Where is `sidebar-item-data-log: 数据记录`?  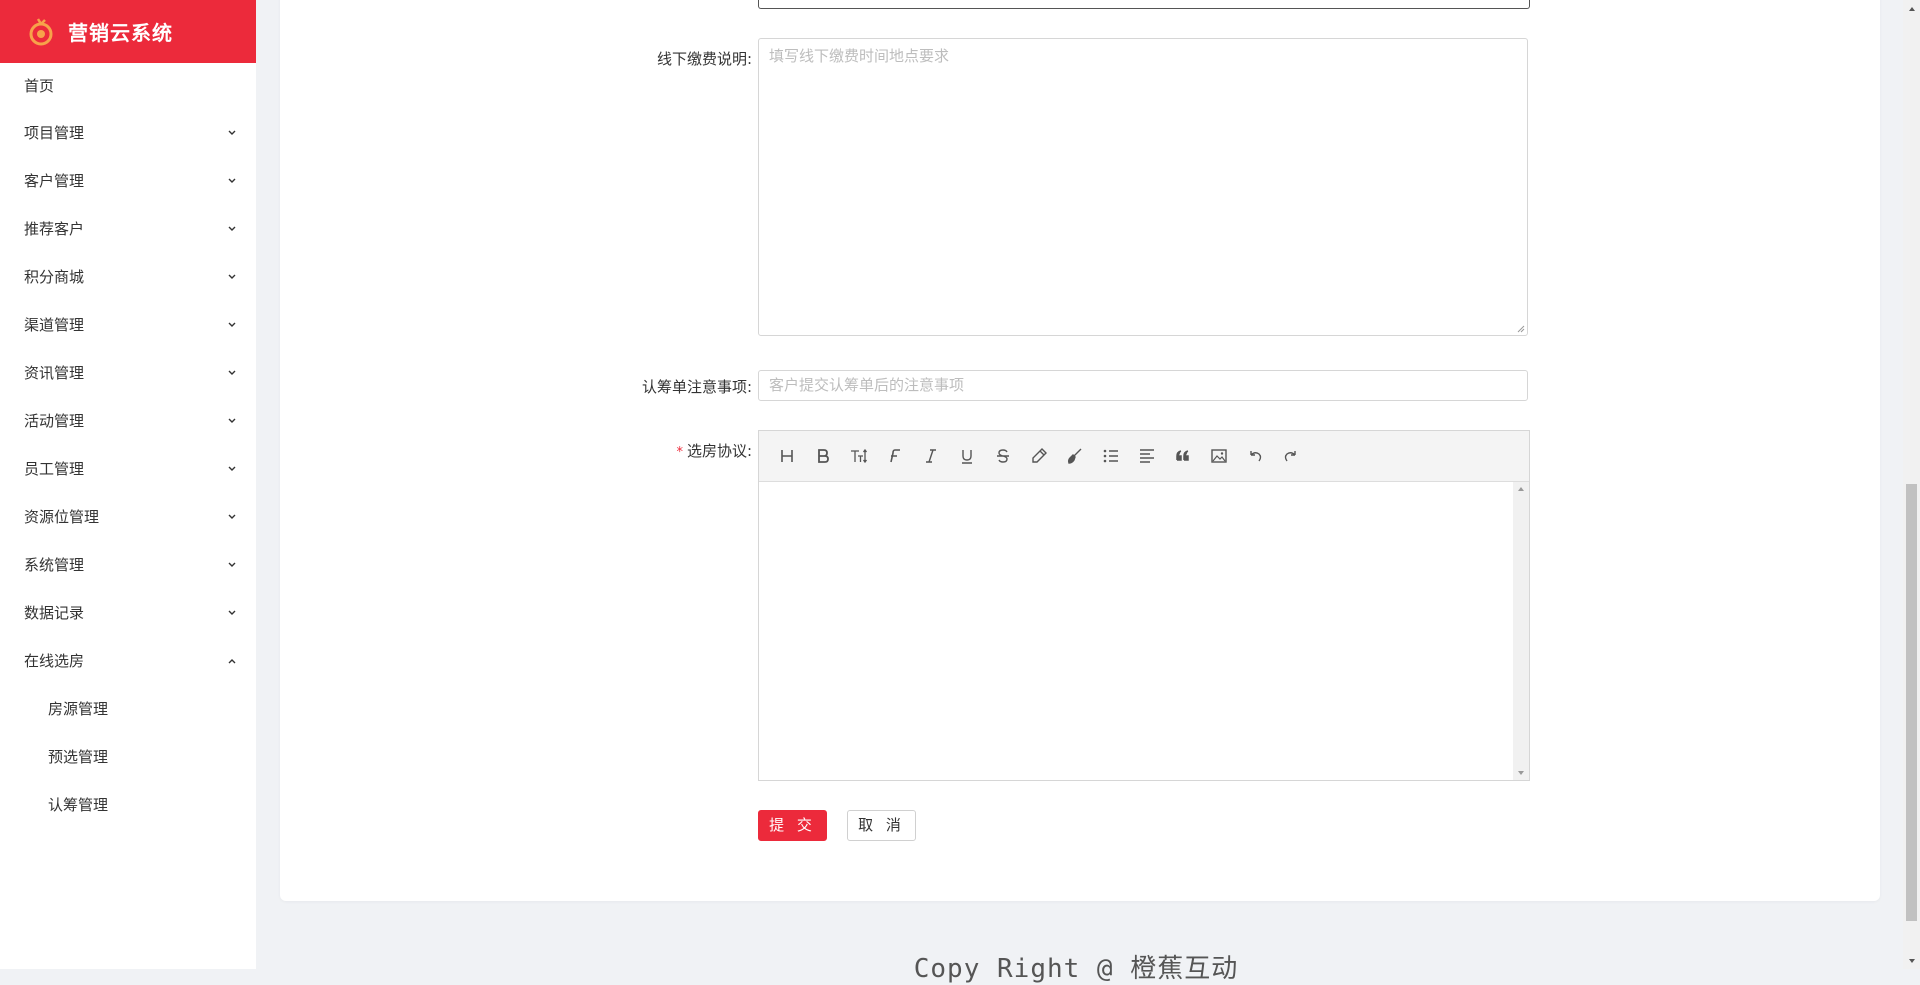 sidebar-item-data-log: 数据记录 is located at coordinates (128, 613).